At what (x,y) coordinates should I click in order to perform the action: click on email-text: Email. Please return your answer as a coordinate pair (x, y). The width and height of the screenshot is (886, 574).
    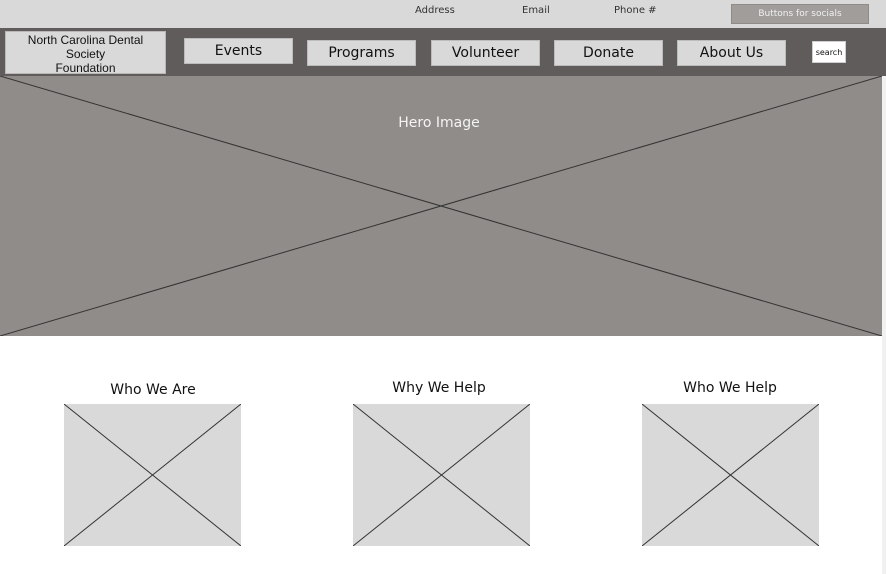
    Looking at the image, I should click on (536, 10).